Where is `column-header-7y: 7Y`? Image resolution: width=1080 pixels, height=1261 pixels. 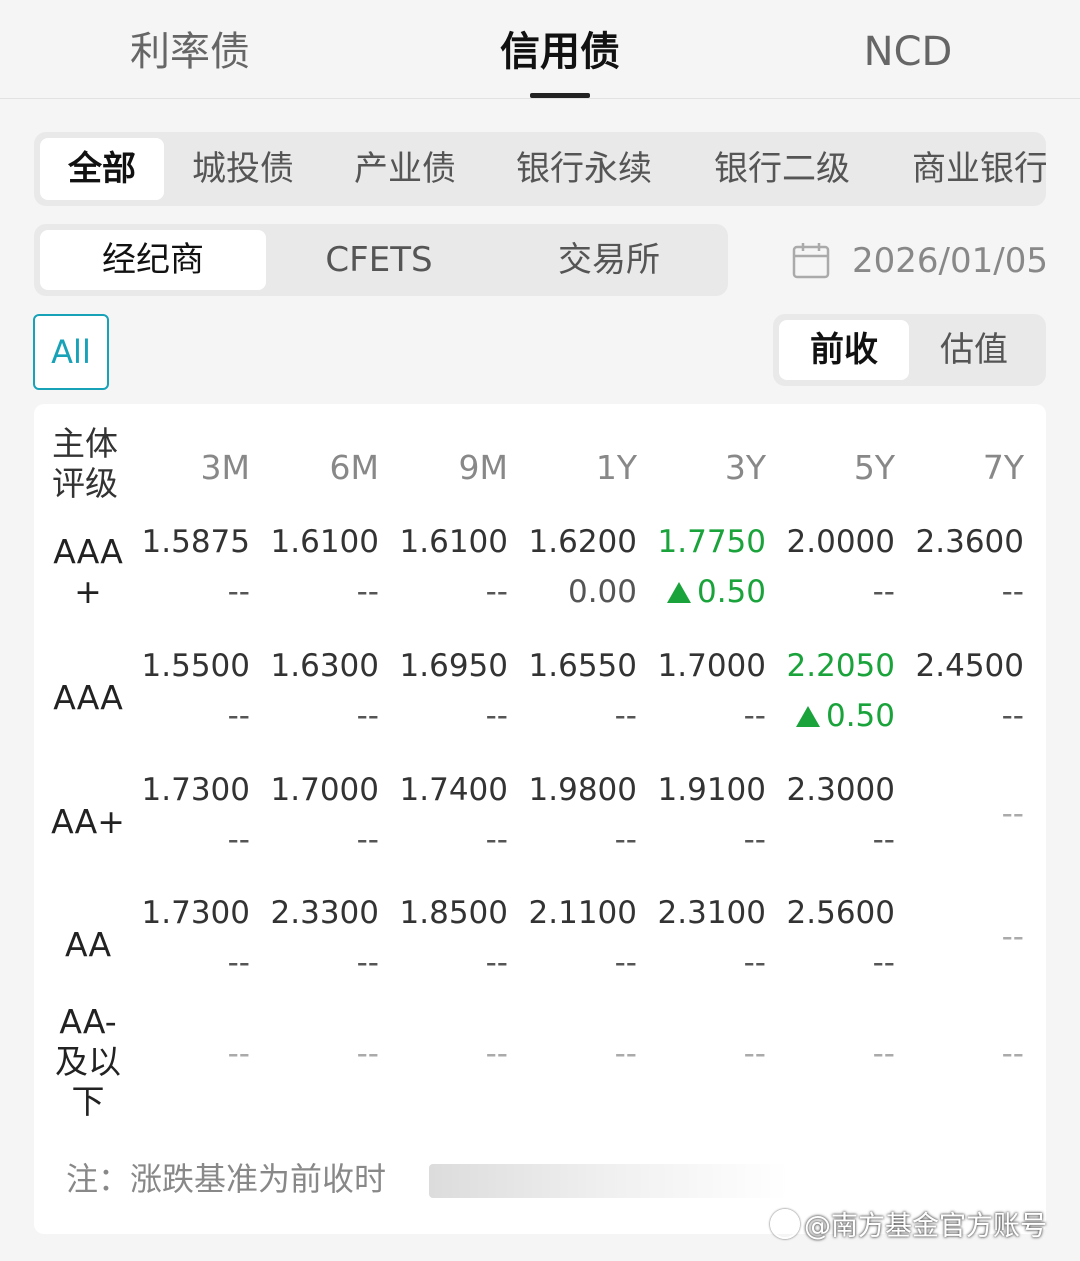 column-header-7y: 7Y is located at coordinates (1003, 467).